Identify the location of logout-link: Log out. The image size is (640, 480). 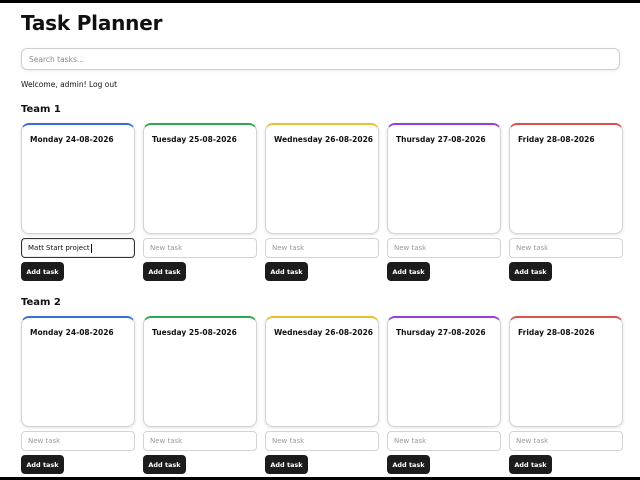
(103, 84).